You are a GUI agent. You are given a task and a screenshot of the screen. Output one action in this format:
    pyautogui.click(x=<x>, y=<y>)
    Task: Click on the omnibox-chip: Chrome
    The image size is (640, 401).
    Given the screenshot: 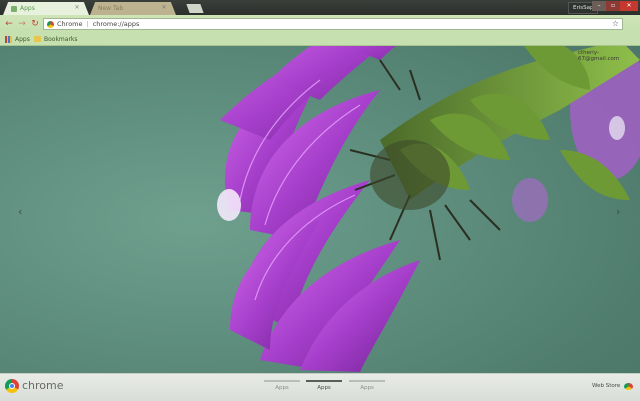 What is the action you would take?
    pyautogui.click(x=70, y=24)
    